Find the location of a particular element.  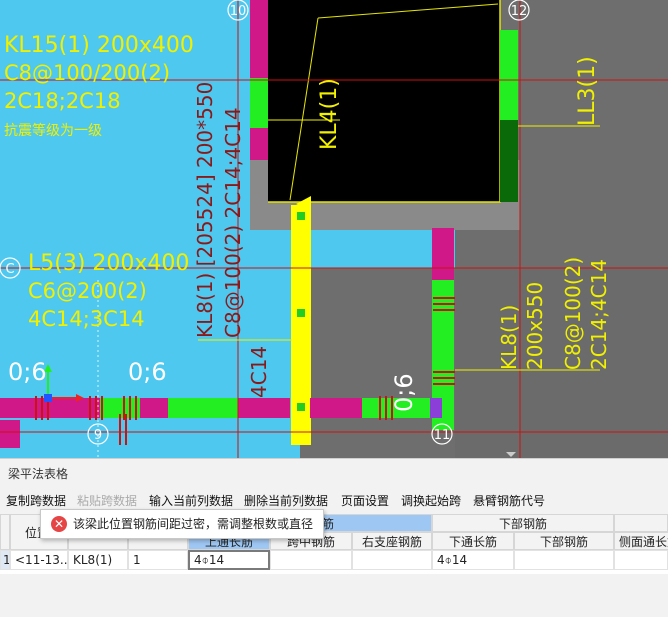

cell-side is located at coordinates (641, 560).